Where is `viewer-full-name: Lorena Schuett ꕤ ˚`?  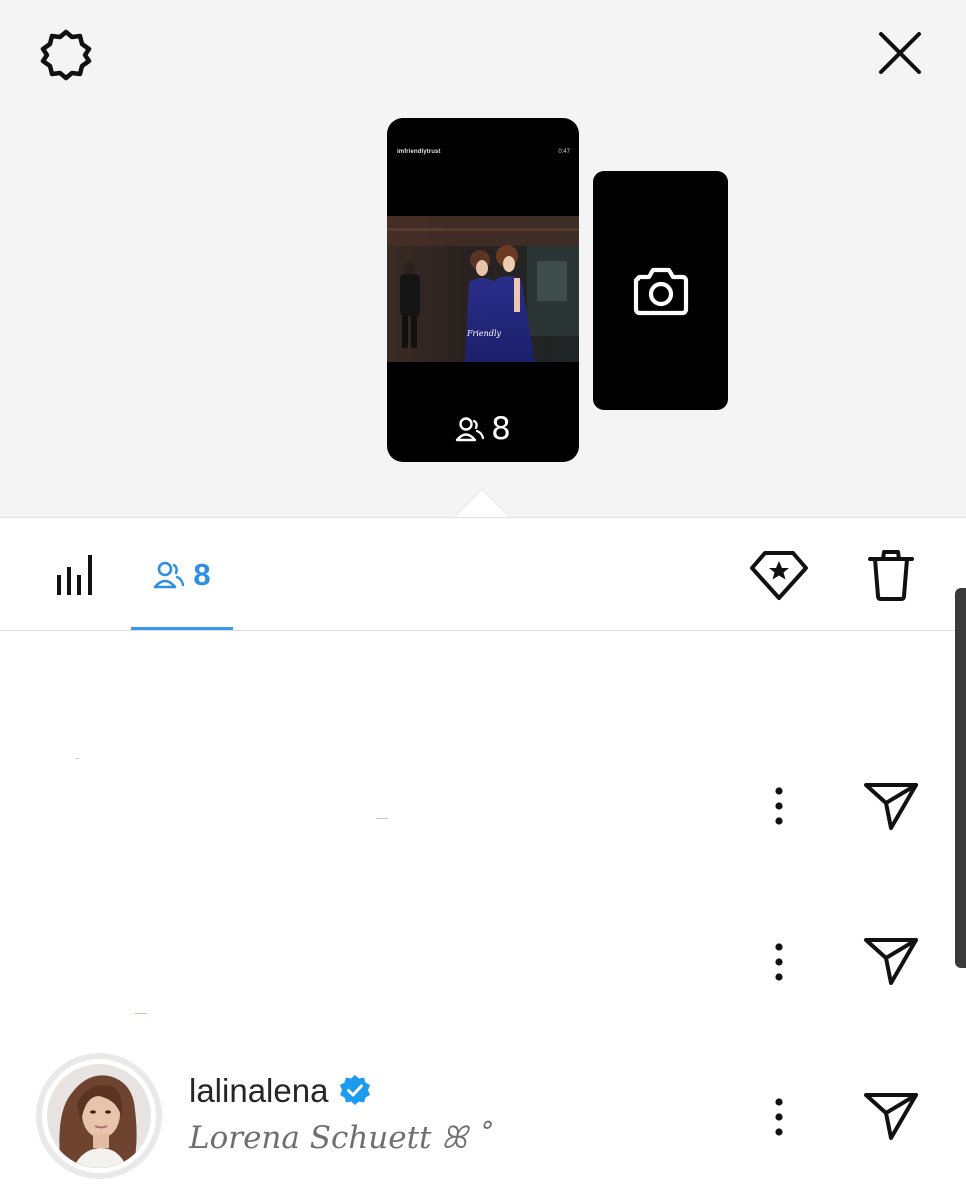 viewer-full-name: Lorena Schuett ꕤ ˚ is located at coordinates (341, 1138).